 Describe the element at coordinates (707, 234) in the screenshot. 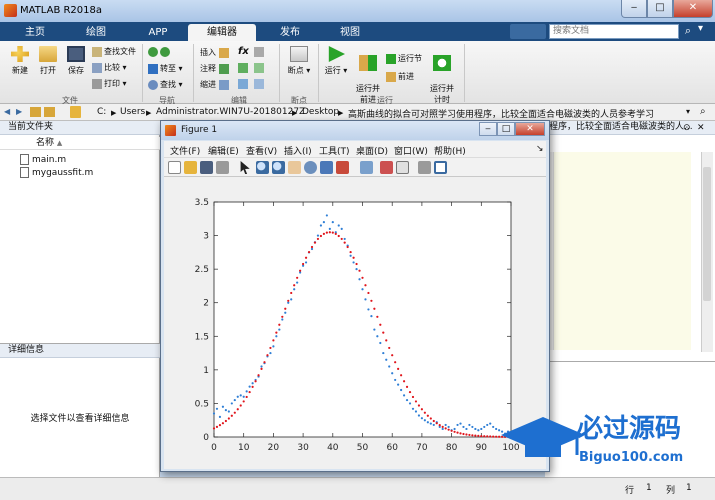

I see `editor-scroll-thumb` at that location.